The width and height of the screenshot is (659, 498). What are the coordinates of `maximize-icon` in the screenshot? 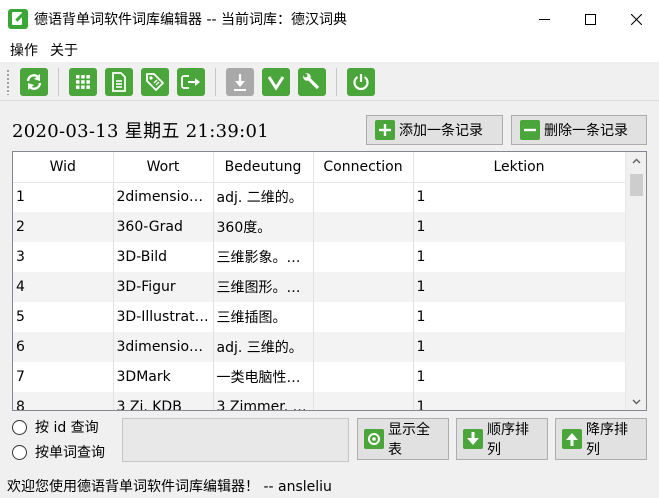 It's located at (590, 19).